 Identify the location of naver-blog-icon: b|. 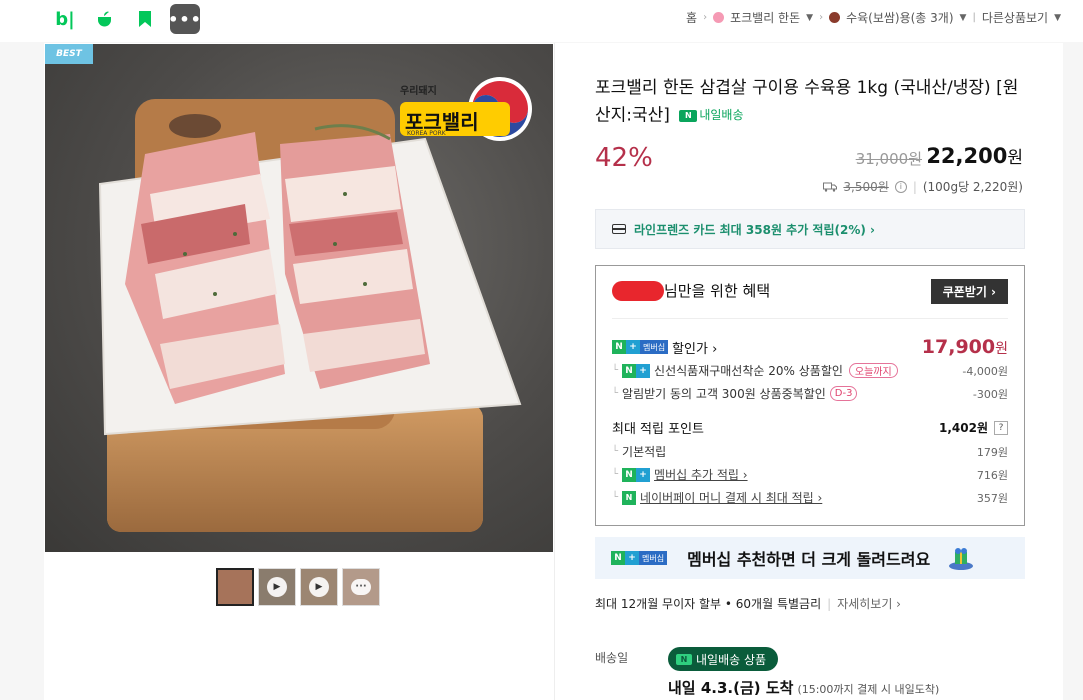
(65, 19).